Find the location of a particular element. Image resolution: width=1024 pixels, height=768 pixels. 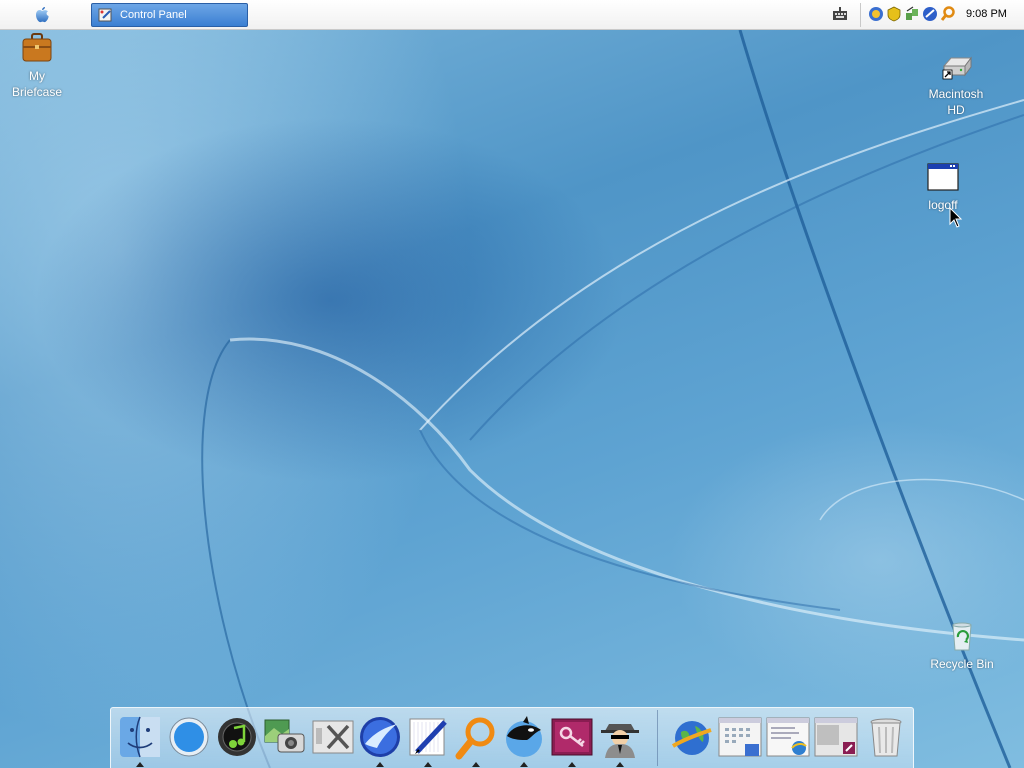

desktop-icon-macintosh-hd: Macintosh HD is located at coordinates (956, 84).